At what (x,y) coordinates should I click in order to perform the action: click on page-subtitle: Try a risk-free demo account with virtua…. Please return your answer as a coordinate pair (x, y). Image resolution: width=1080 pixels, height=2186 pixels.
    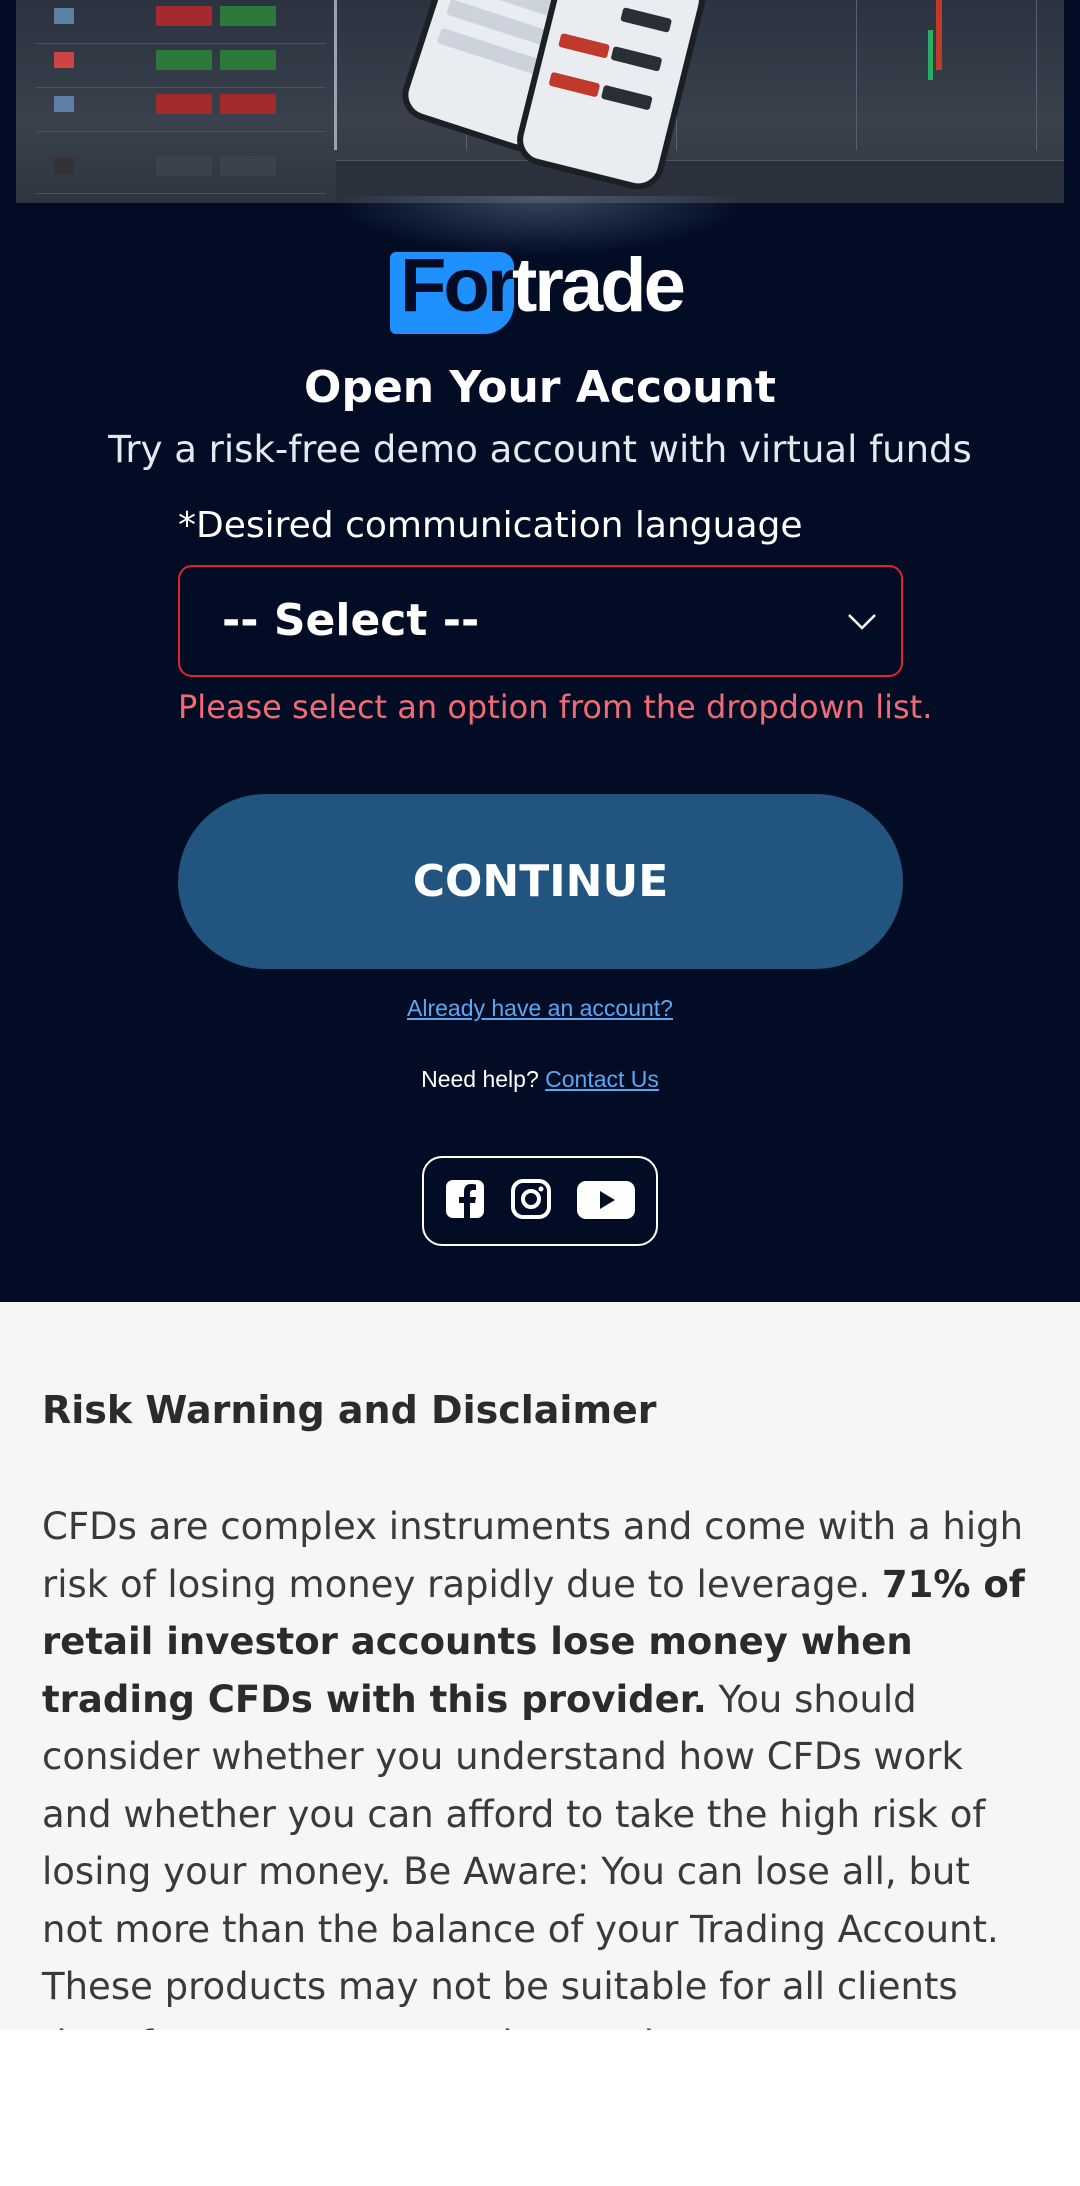
    Looking at the image, I should click on (540, 449).